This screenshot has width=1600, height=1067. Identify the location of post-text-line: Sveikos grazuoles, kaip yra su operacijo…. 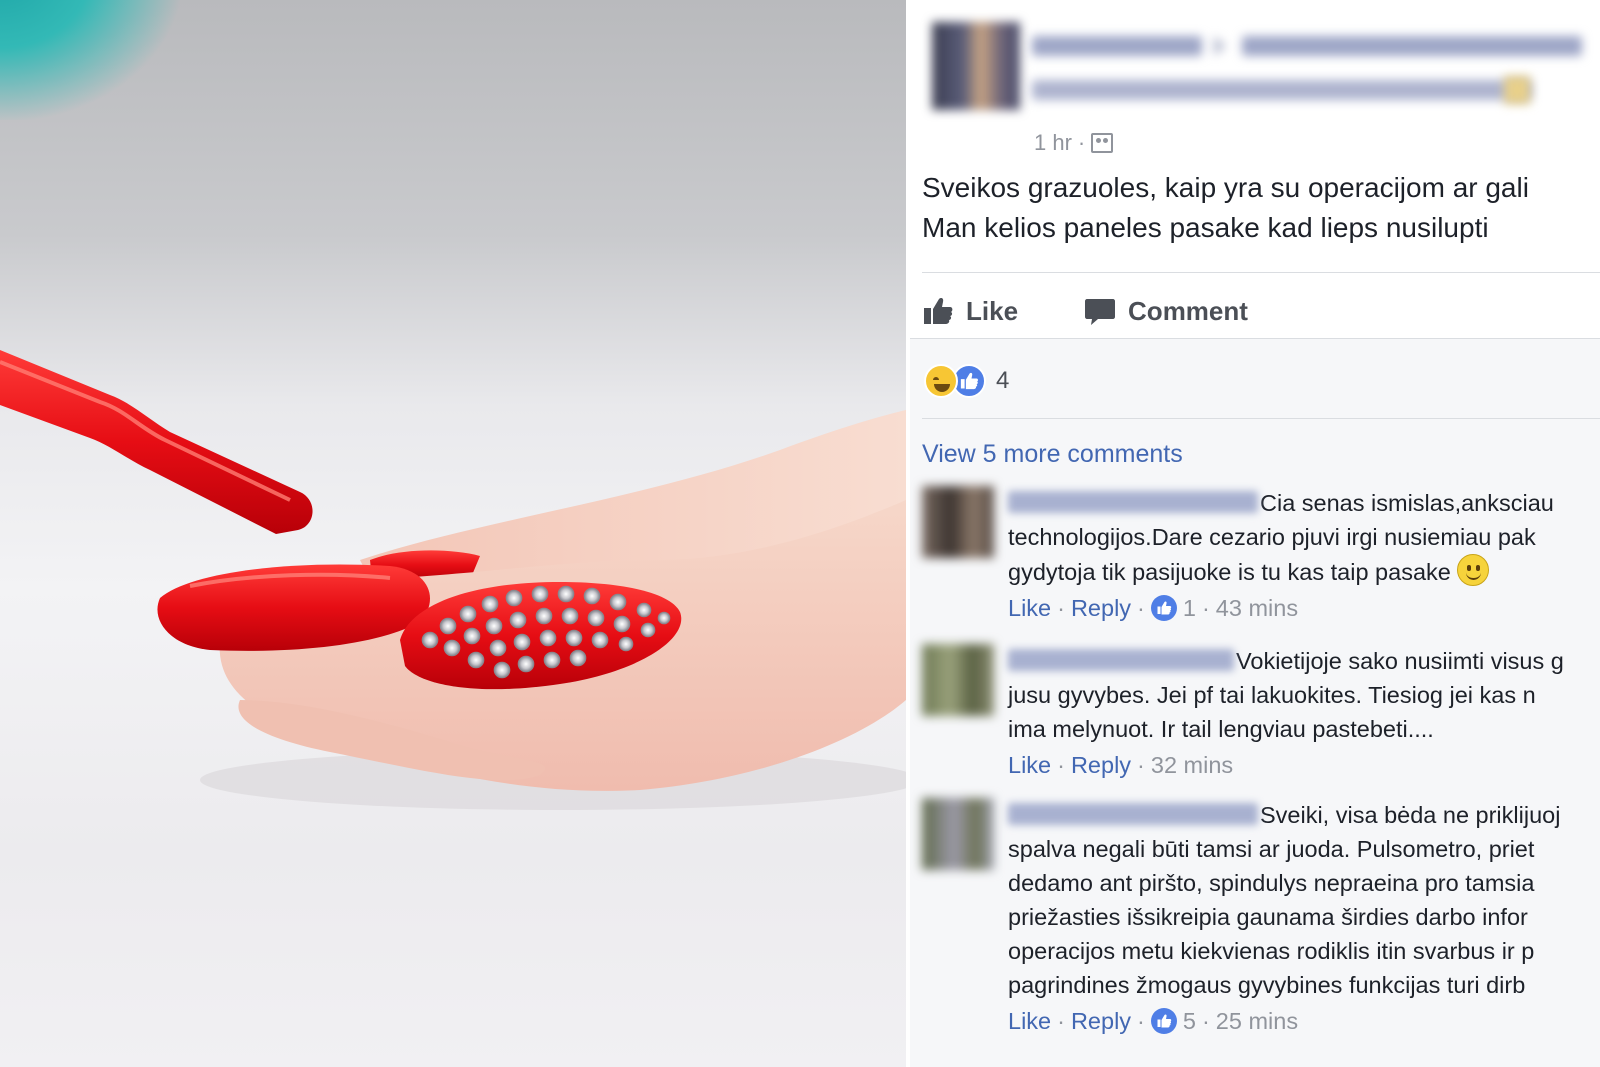
(1225, 187).